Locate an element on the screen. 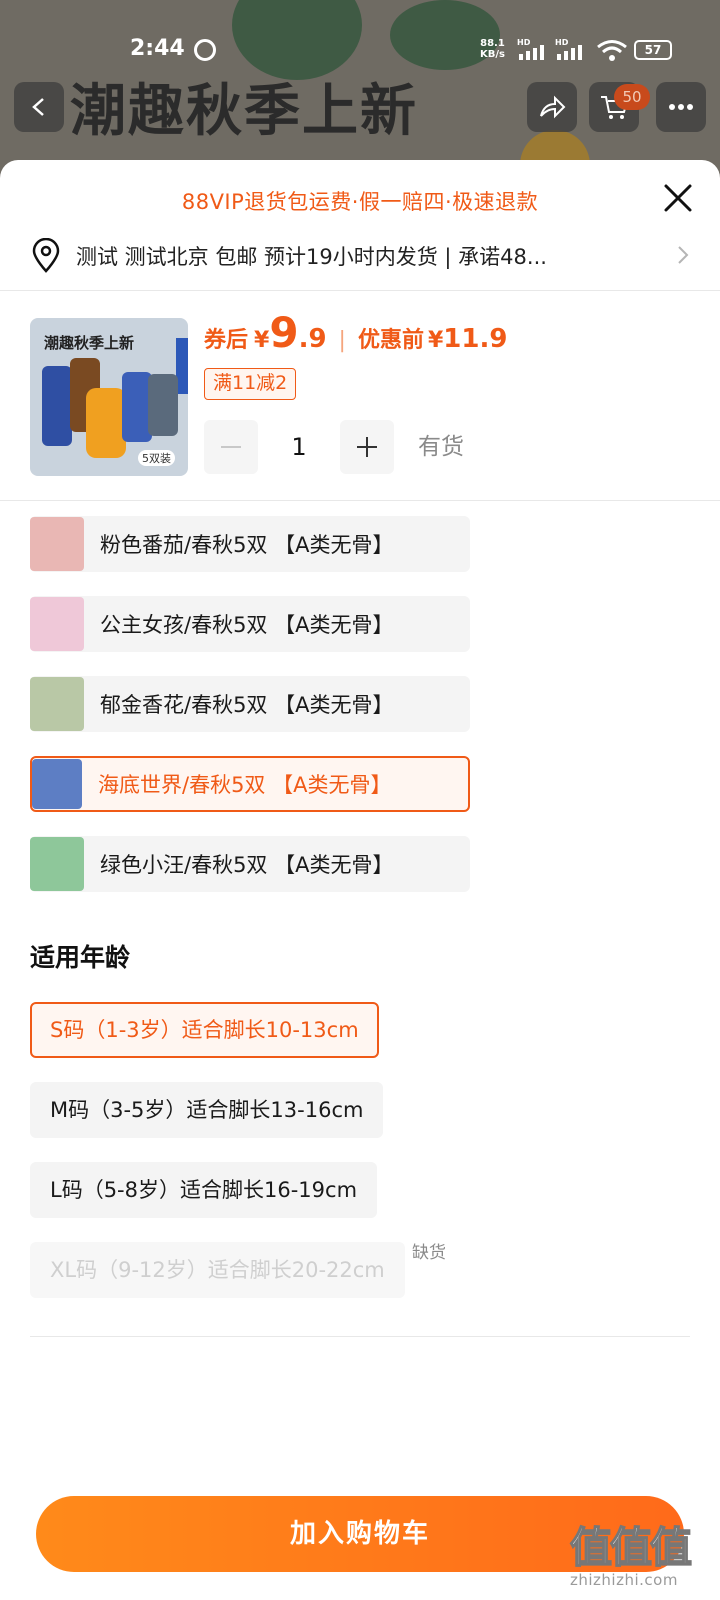 This screenshot has width=720, height=1600. size-option-disabled: XL码（9-12岁）适合脚长20-22cm is located at coordinates (217, 1270).